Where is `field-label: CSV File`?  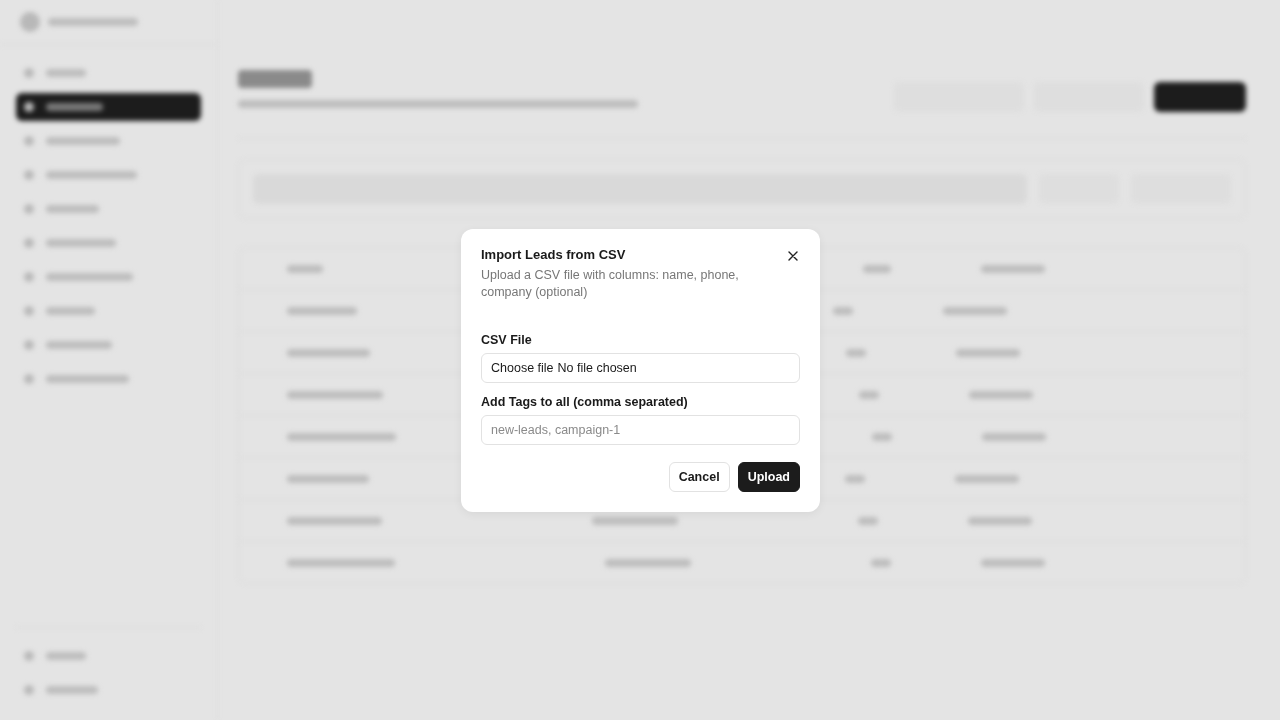 field-label: CSV File is located at coordinates (507, 340).